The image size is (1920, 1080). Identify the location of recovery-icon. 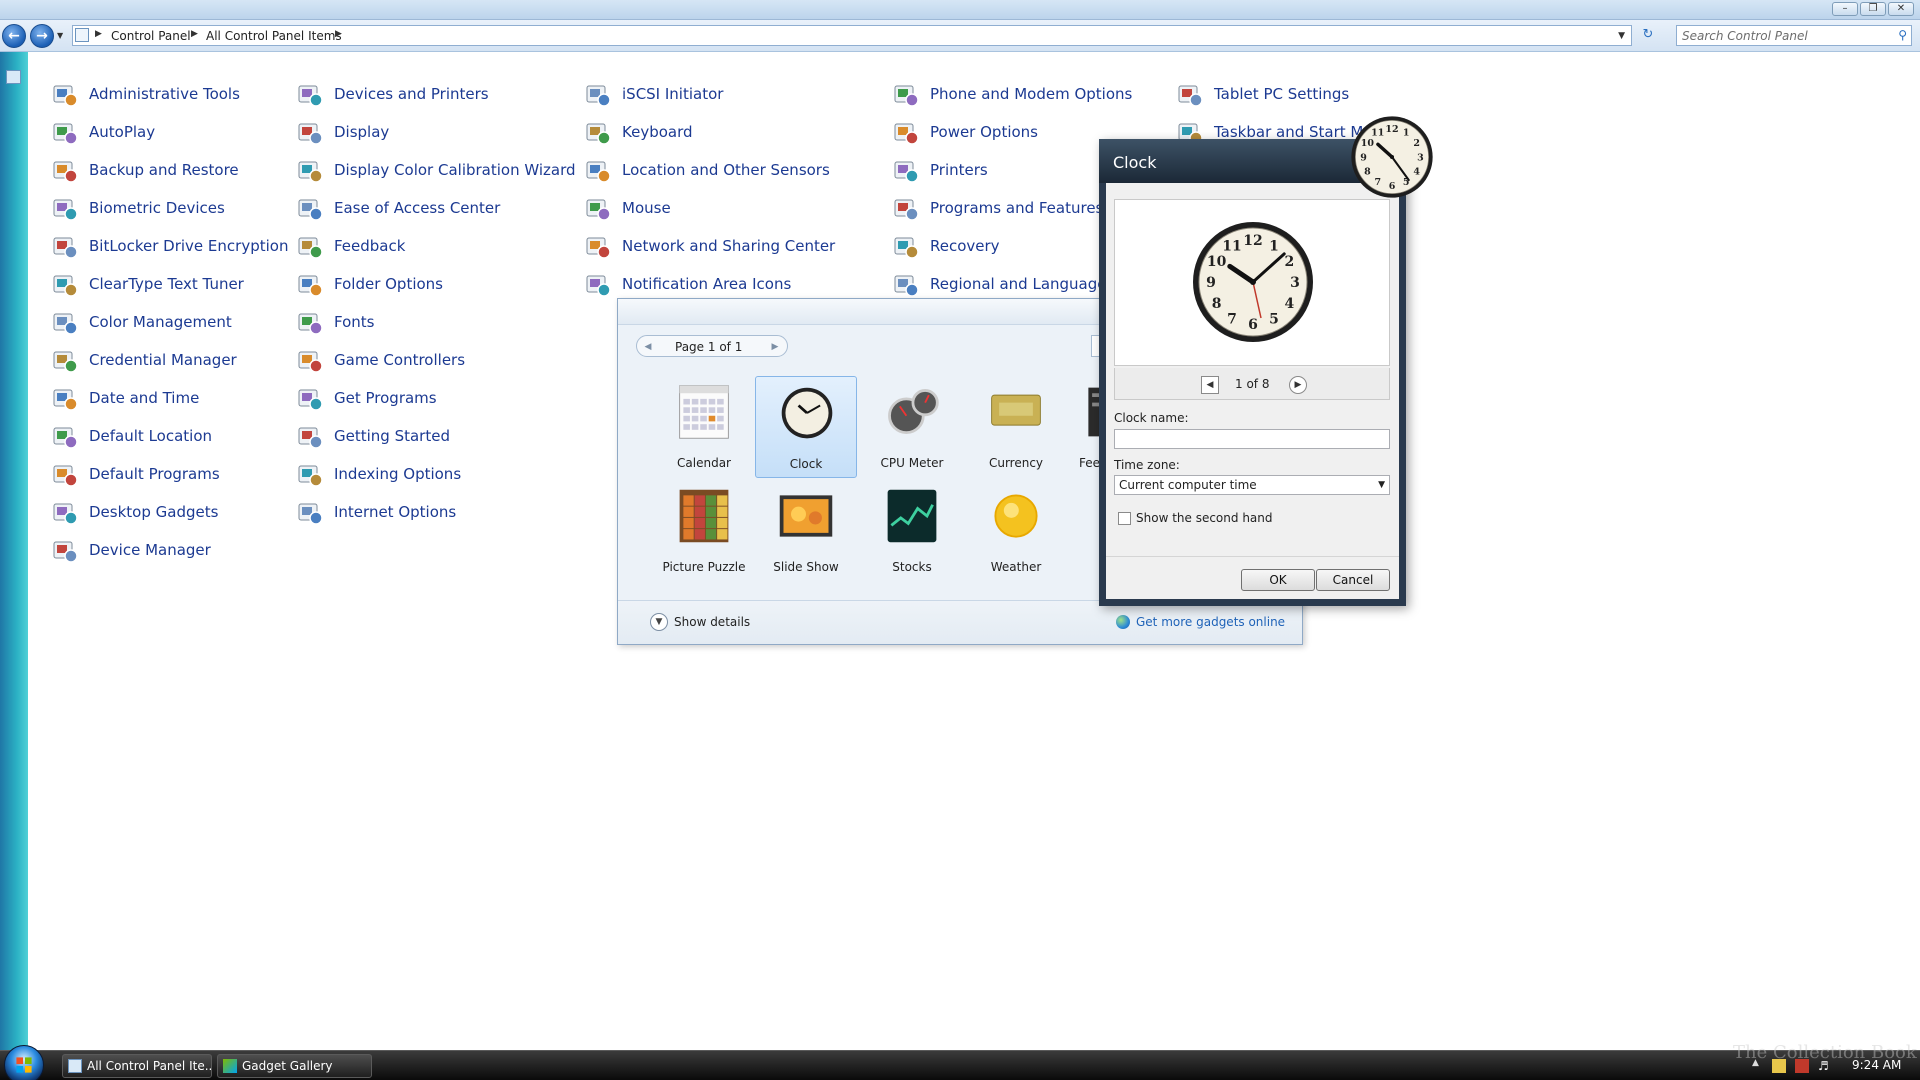
(906, 246).